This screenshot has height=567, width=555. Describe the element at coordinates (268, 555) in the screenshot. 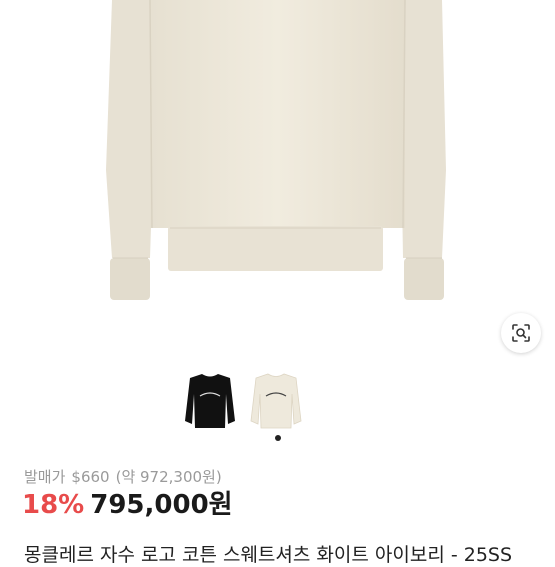

I see `product-title: 몽클레르 자수 로고 코튼 스웨트셔츠 화이트 아이보리 - 25SS` at that location.